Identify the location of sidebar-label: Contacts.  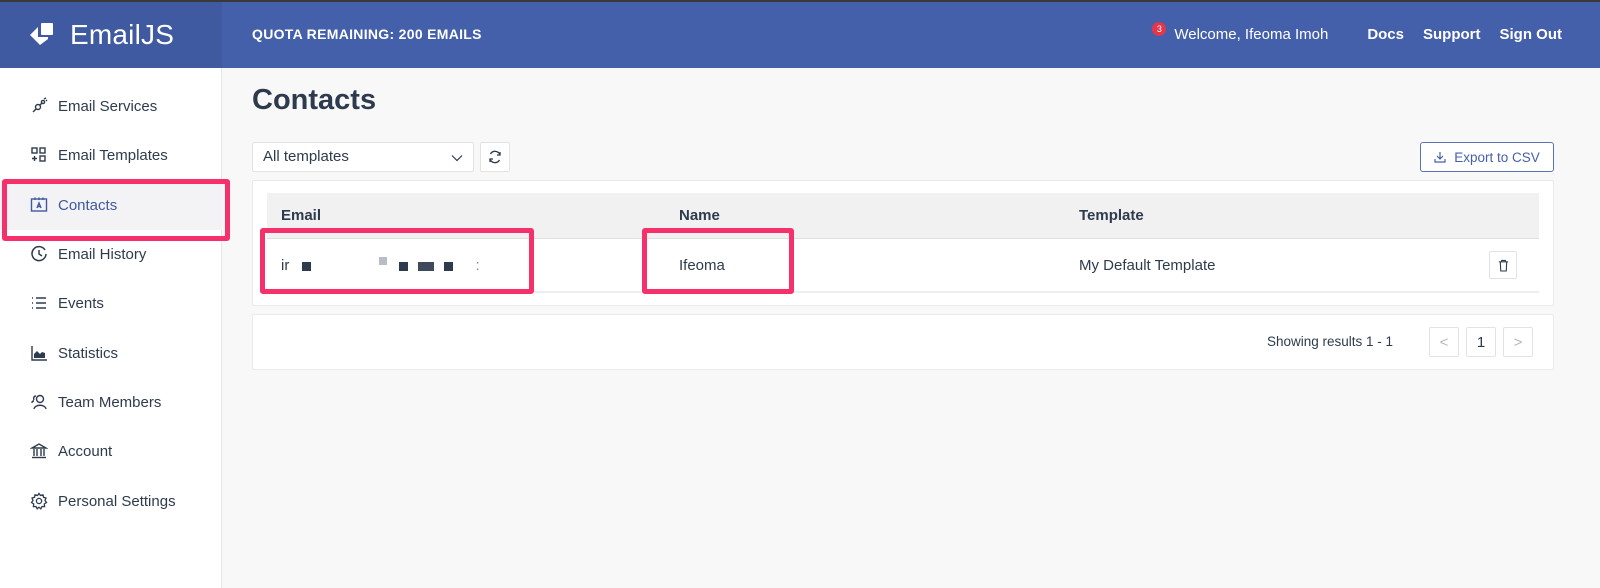
(88, 205).